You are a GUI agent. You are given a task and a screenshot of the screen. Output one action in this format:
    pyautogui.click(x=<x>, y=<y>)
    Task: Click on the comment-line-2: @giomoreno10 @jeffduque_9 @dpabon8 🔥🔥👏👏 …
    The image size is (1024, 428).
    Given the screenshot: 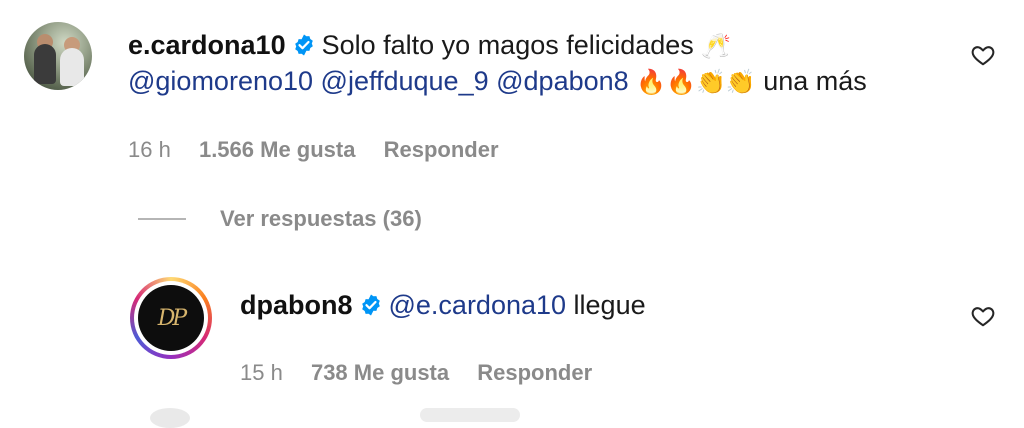 What is the action you would take?
    pyautogui.click(x=497, y=82)
    